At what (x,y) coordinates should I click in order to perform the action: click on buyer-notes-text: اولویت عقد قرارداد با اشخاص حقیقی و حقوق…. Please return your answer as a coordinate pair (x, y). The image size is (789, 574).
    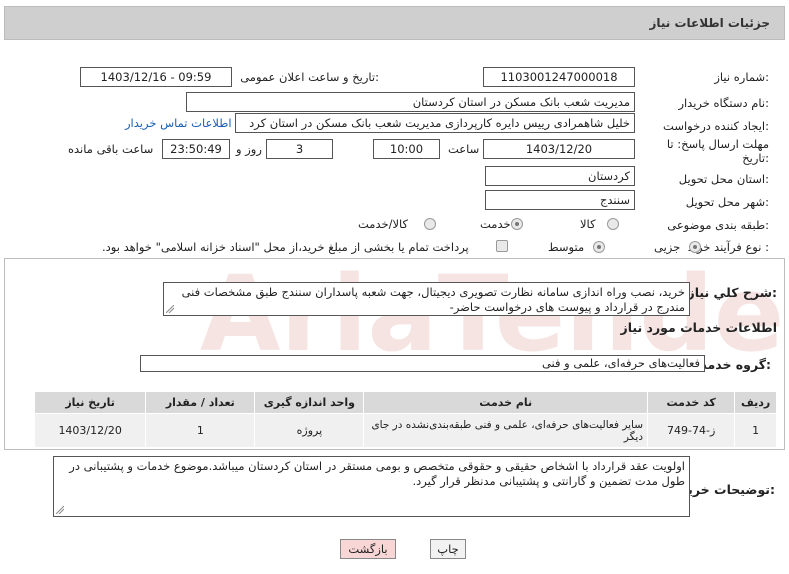
    Looking at the image, I should click on (377, 473).